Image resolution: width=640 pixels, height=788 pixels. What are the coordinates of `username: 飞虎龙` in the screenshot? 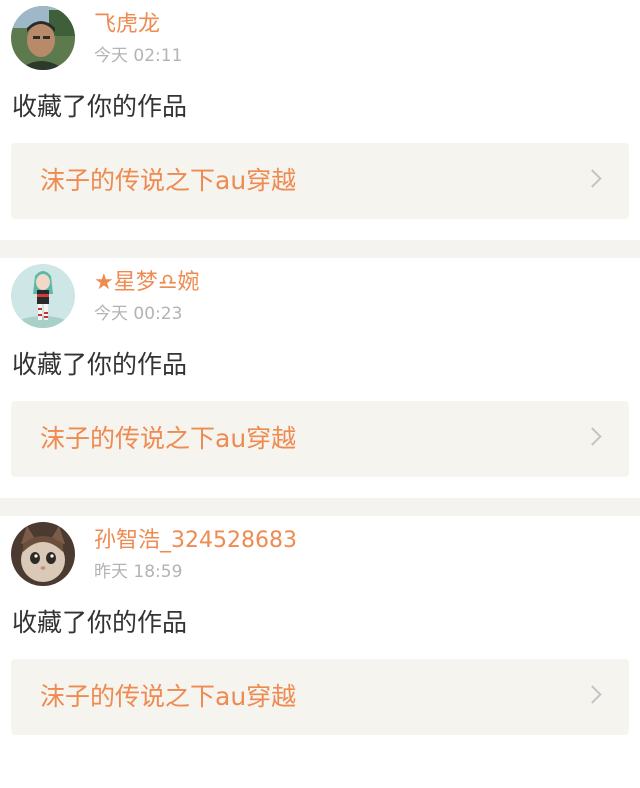 It's located at (127, 25).